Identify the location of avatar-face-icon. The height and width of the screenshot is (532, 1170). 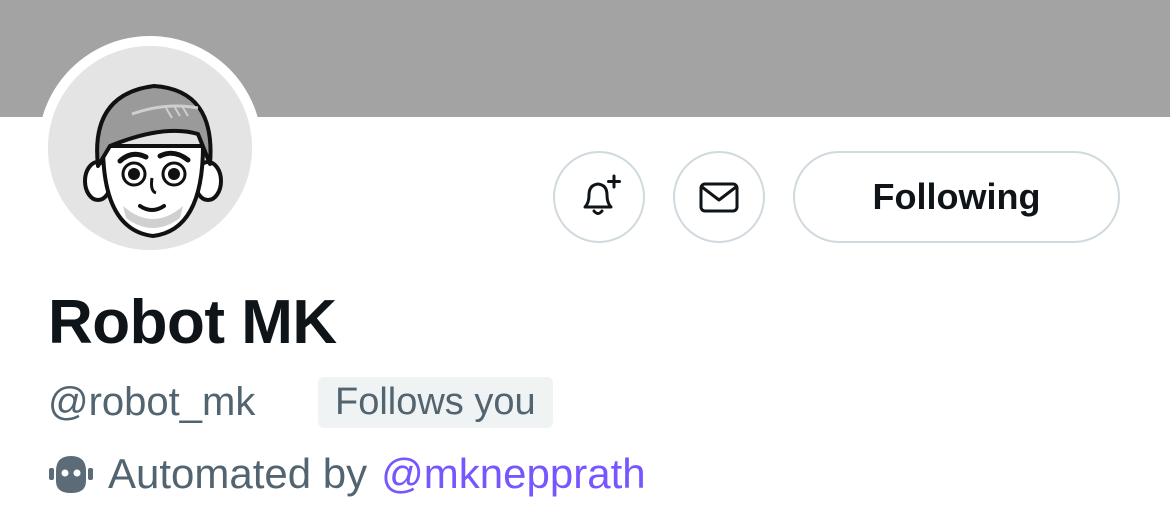
(150, 148).